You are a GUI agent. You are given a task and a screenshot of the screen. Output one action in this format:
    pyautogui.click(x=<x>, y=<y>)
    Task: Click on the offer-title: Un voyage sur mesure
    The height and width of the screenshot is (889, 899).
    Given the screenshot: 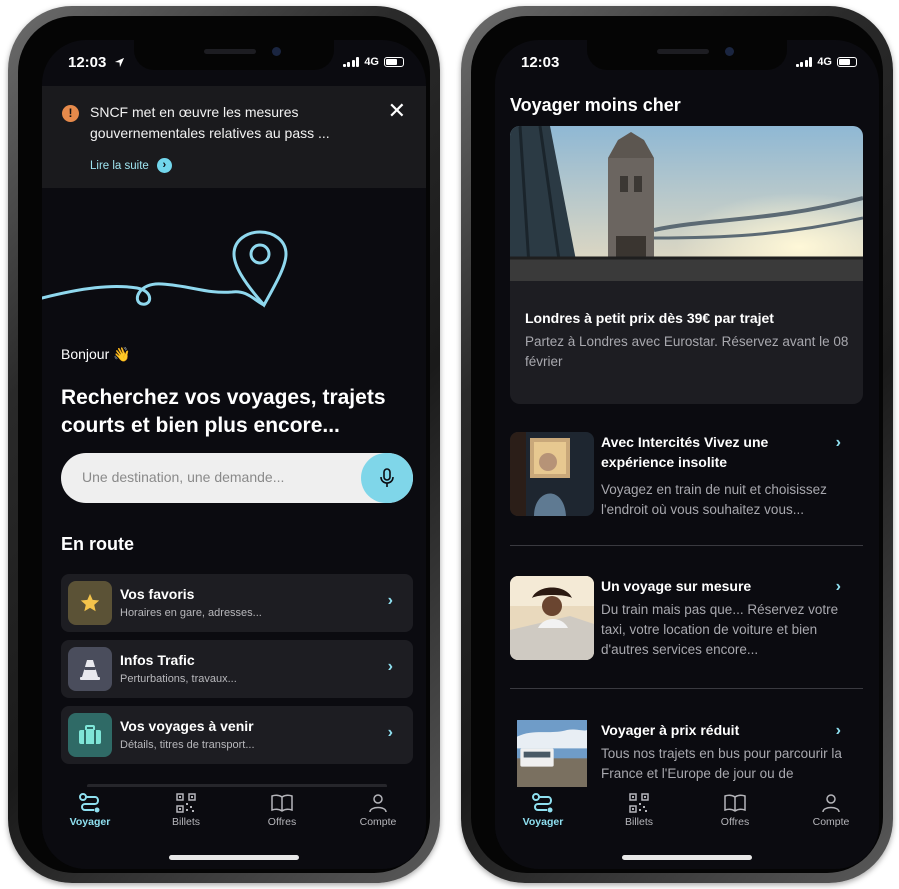 What is the action you would take?
    pyautogui.click(x=676, y=586)
    